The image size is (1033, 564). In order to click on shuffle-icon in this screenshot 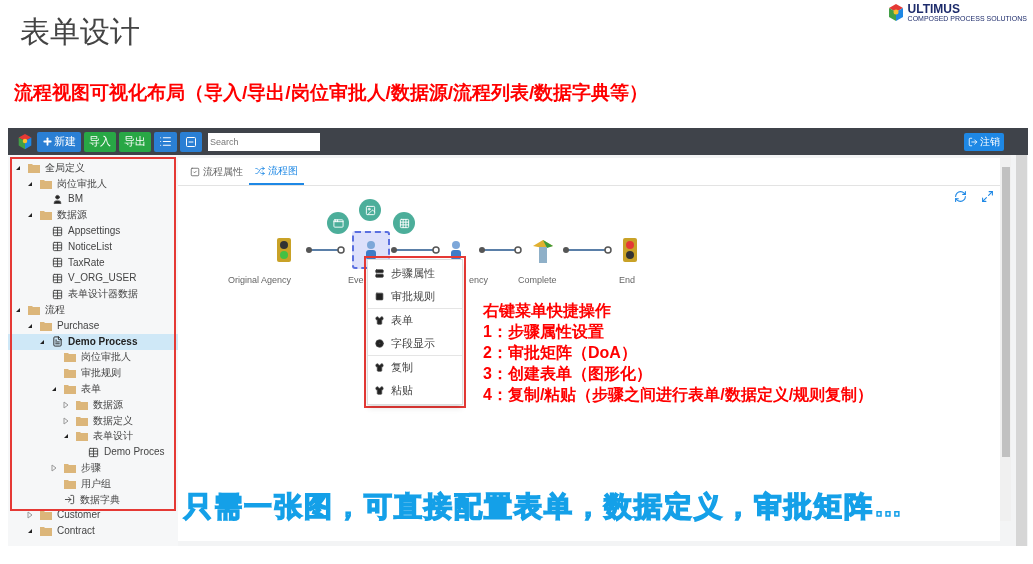, I will do `click(260, 170)`.